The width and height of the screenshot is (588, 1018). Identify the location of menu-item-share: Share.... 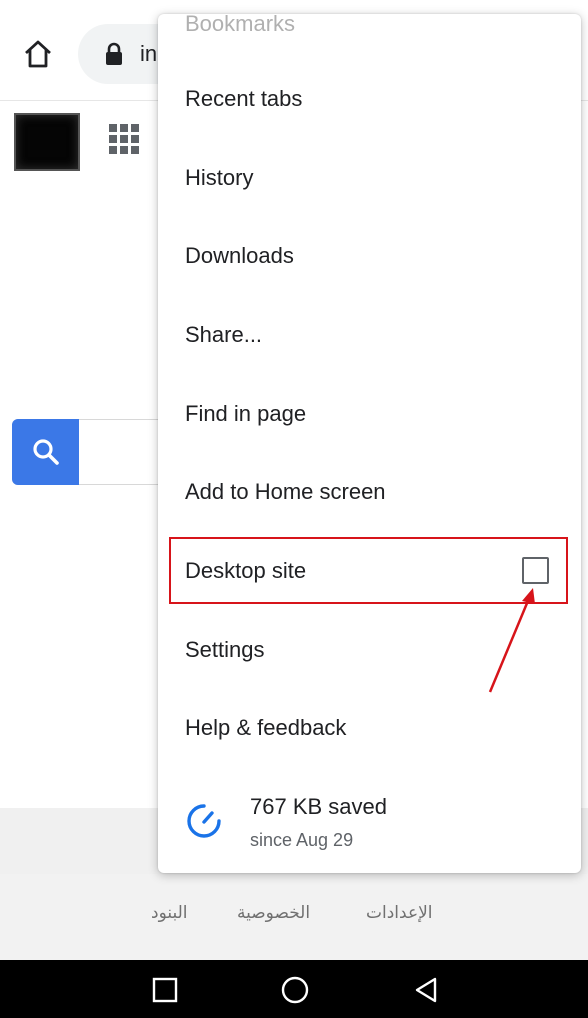
(369, 334).